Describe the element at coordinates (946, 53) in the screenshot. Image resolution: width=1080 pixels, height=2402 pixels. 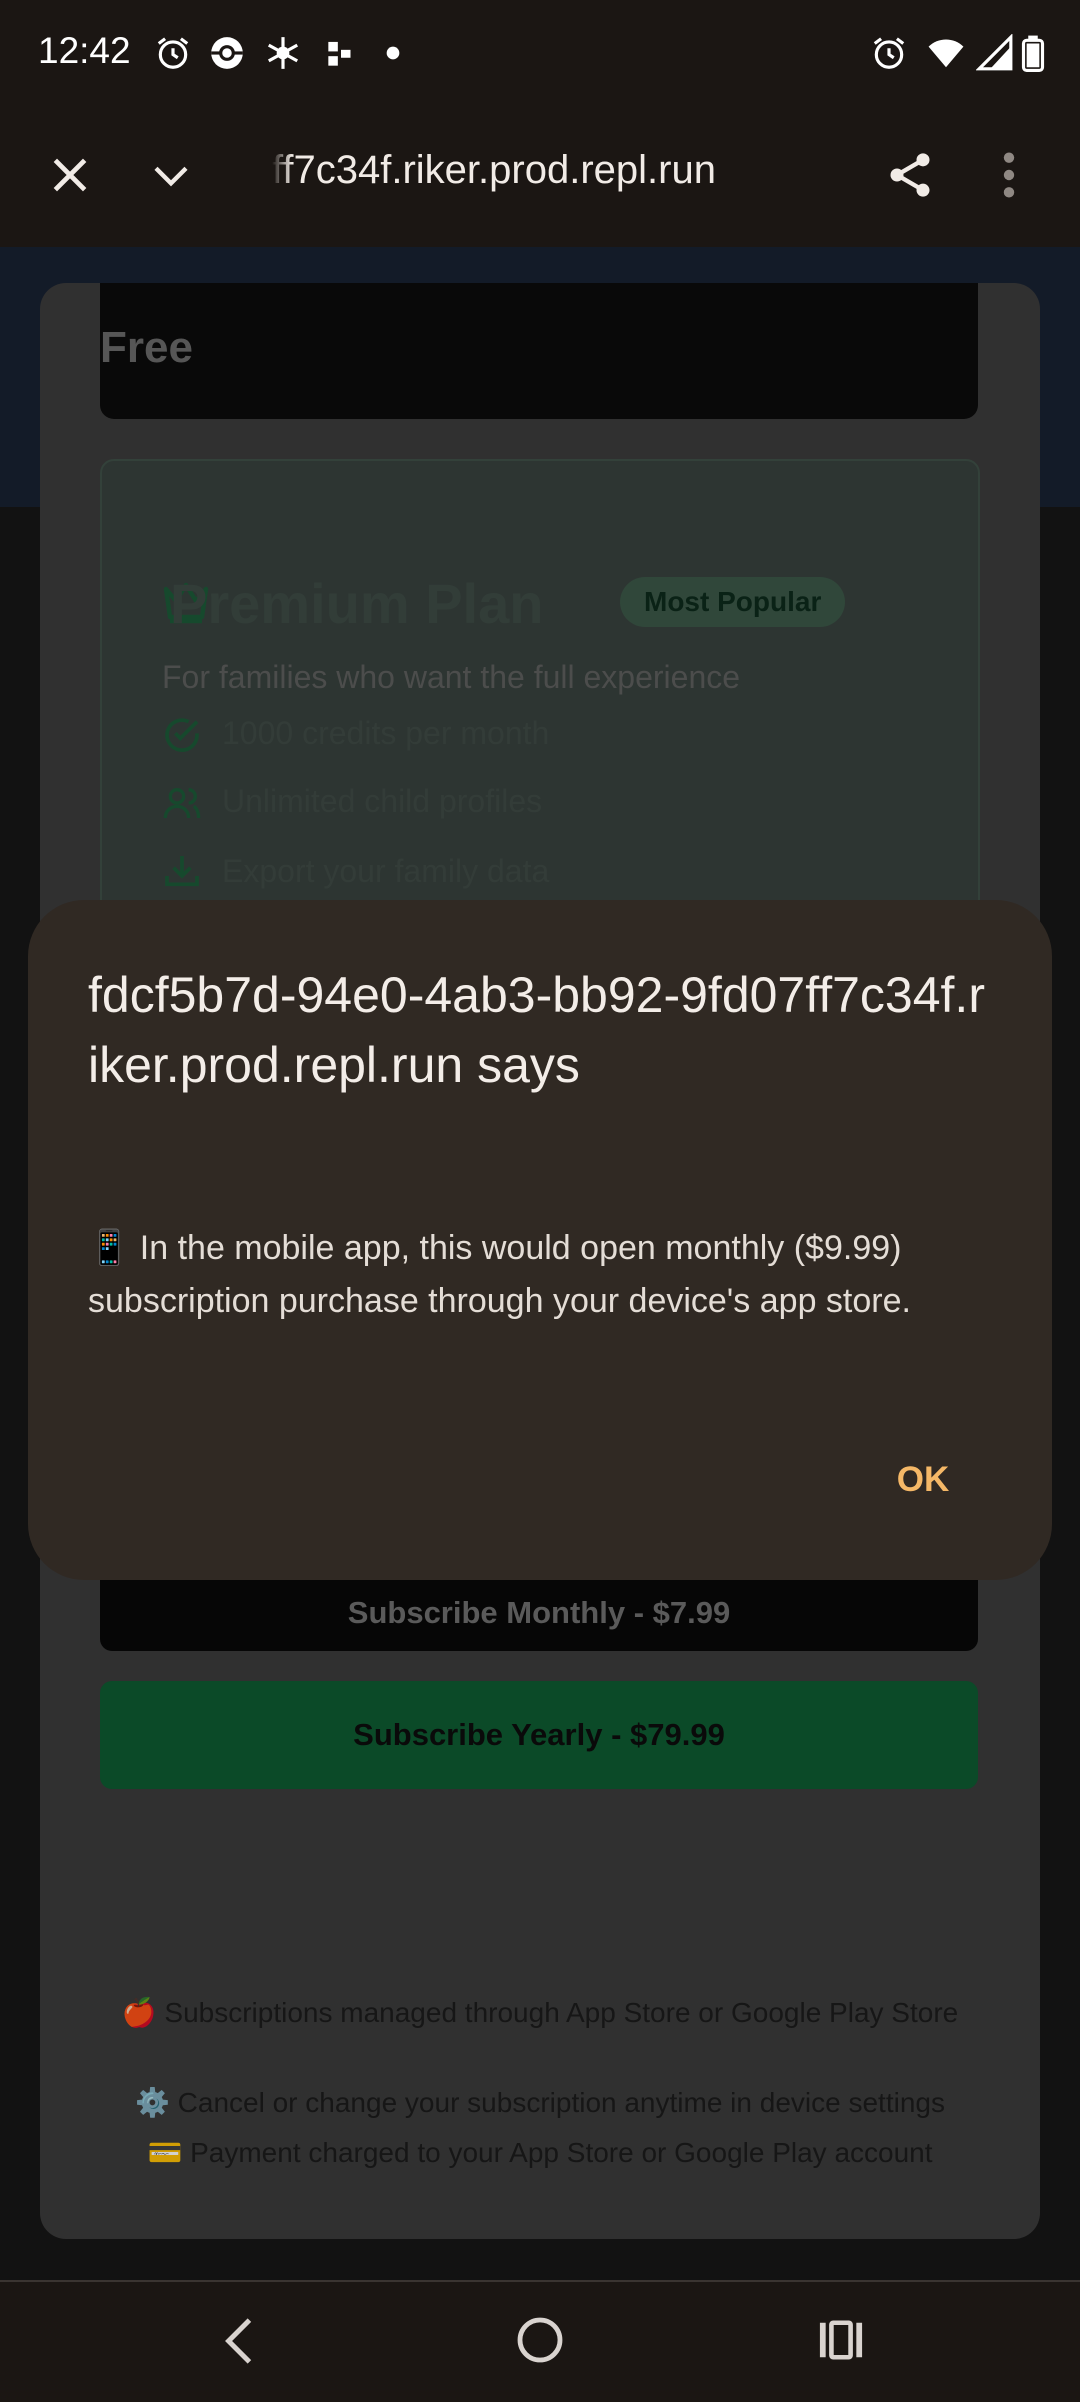
I see `wifi-icon` at that location.